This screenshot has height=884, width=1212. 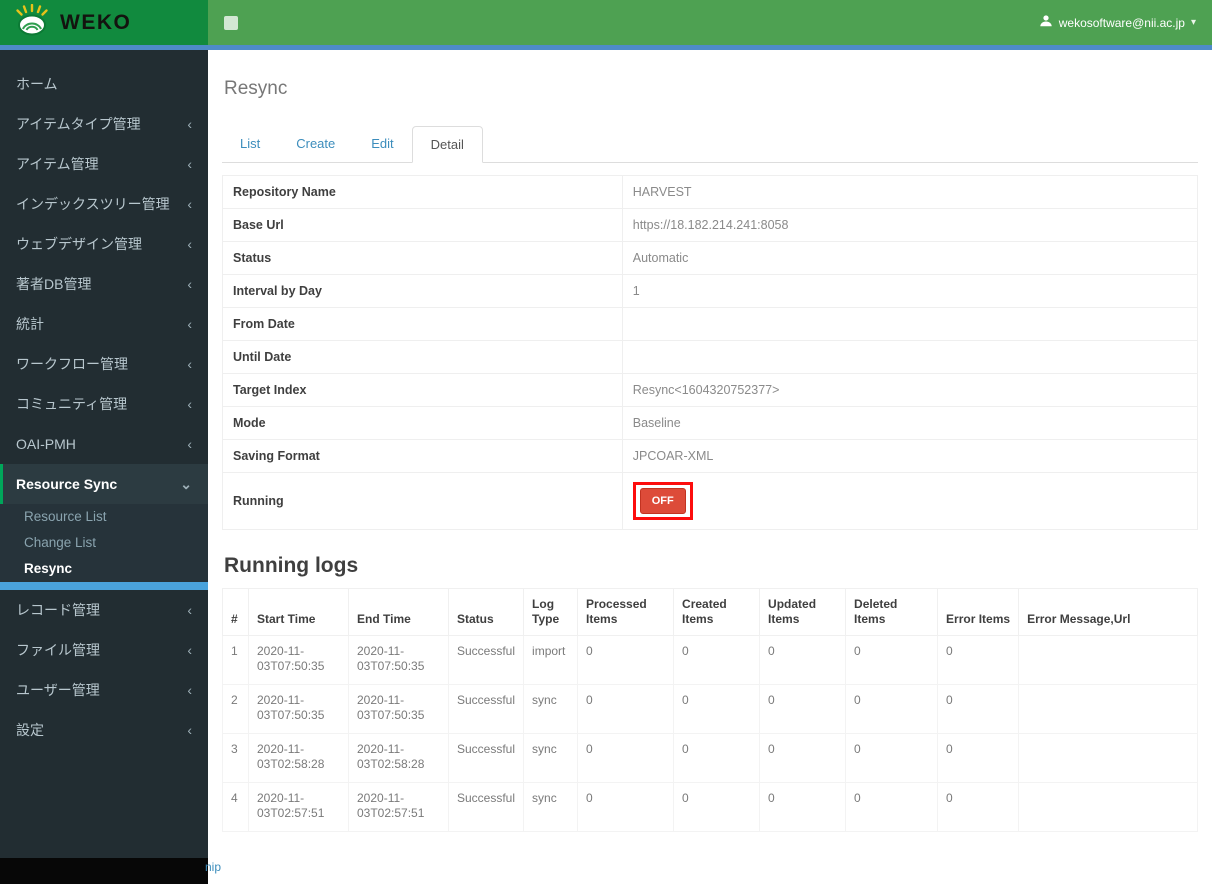 I want to click on sidebar-item-record: レコード管理 ‹, so click(x=104, y=610).